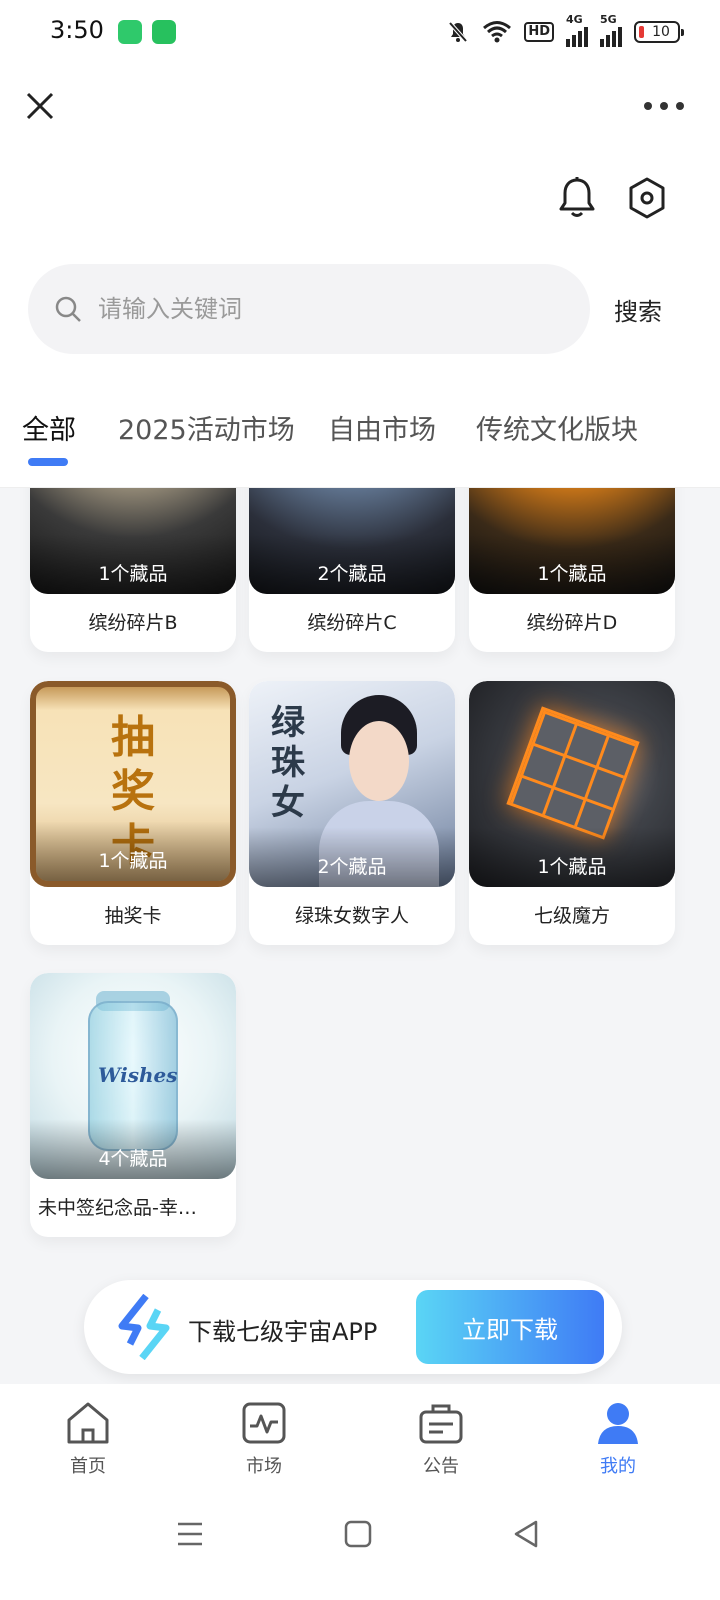  What do you see at coordinates (88, 1423) in the screenshot?
I see `home-icon` at bounding box center [88, 1423].